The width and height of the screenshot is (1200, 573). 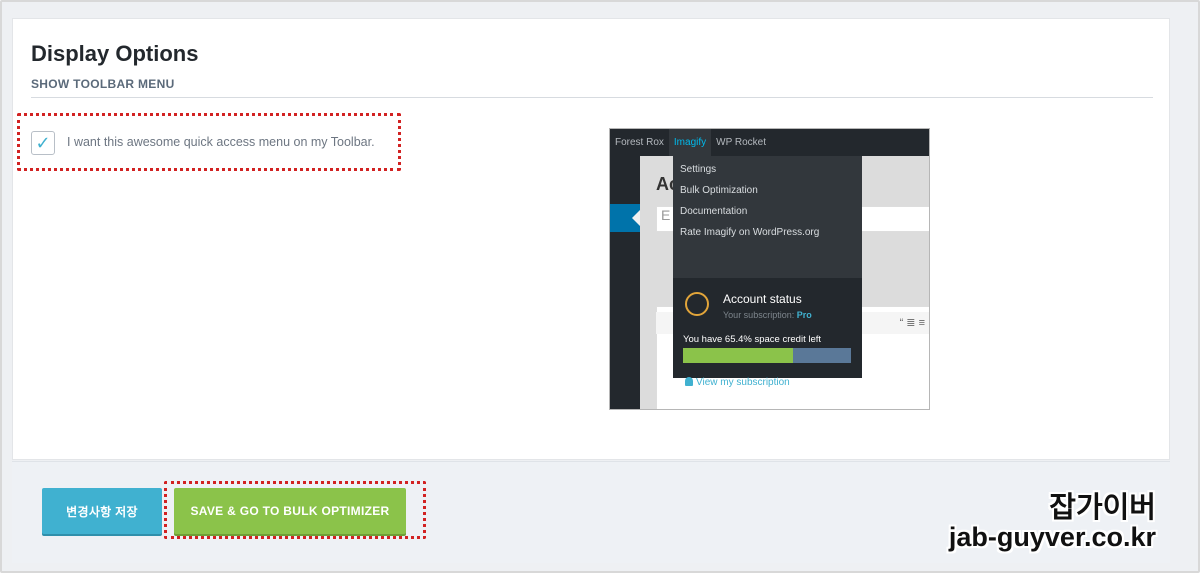 I want to click on divider, so click(x=592, y=97).